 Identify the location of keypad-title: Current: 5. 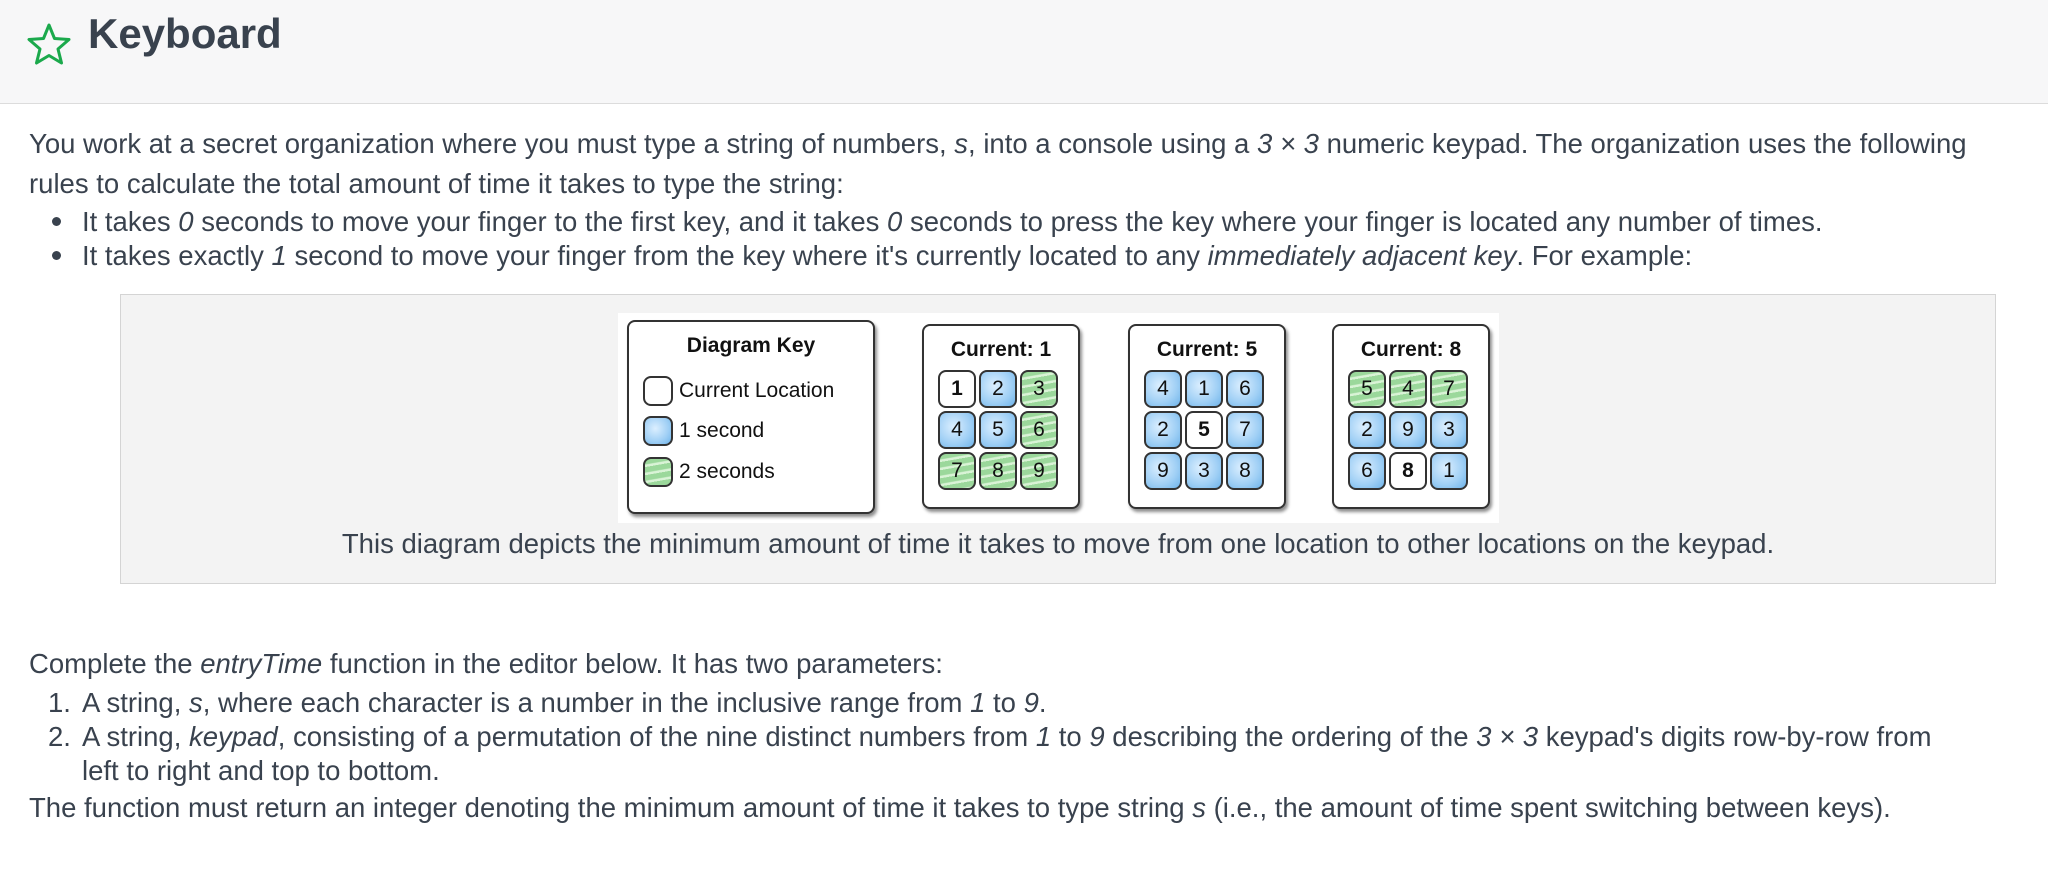
(1207, 349).